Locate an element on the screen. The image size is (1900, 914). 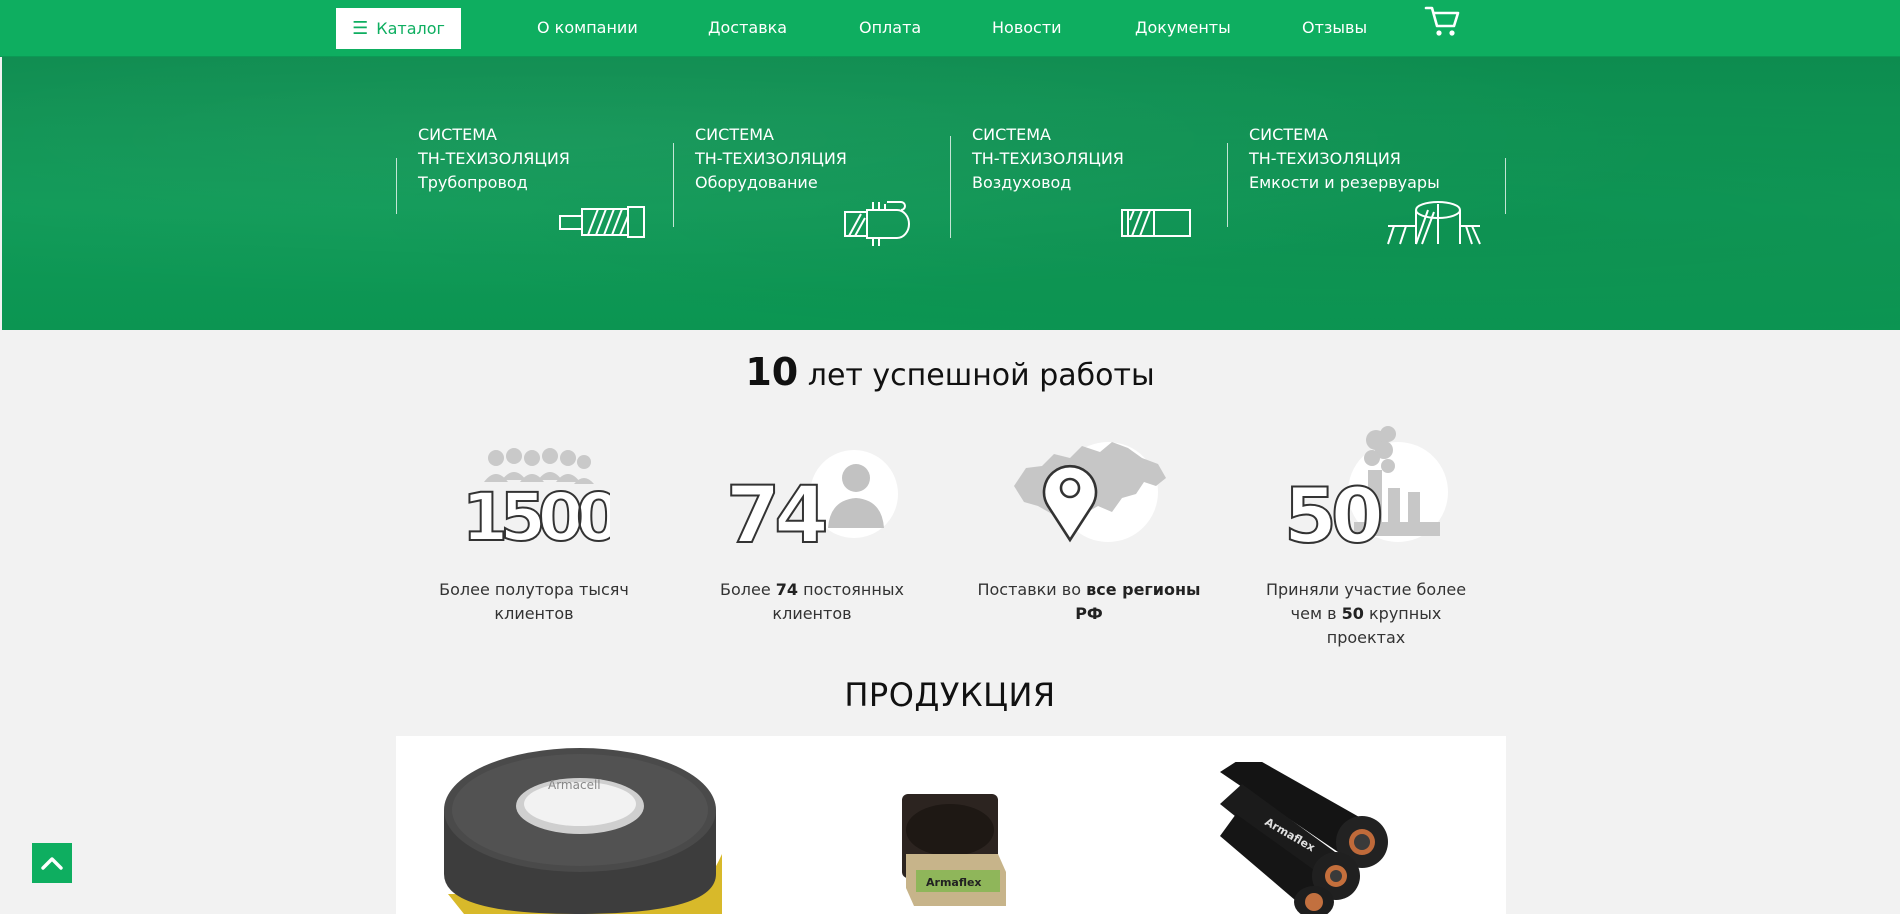
product-tape-roll: Armacell is located at coordinates (581, 829).